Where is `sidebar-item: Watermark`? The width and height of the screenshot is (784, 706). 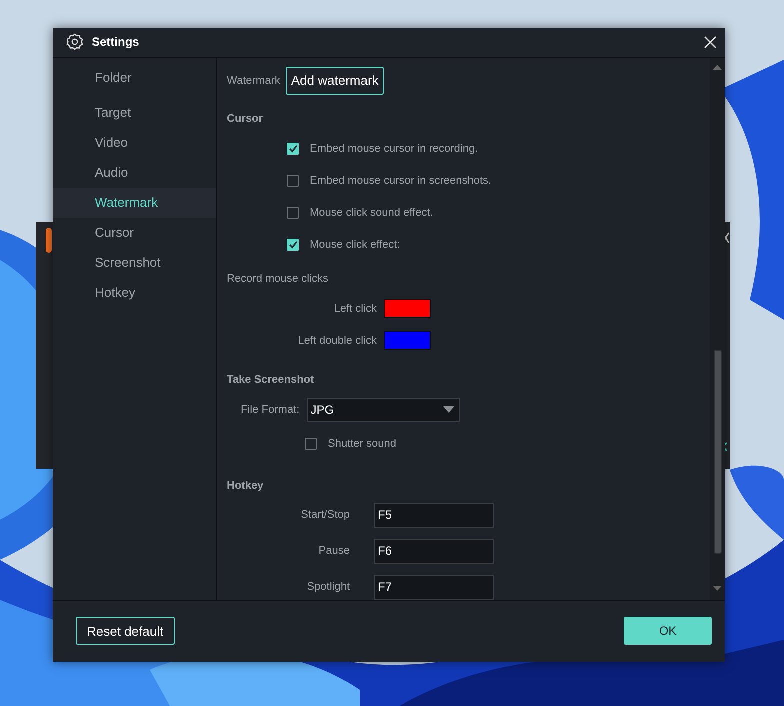 sidebar-item: Watermark is located at coordinates (134, 203).